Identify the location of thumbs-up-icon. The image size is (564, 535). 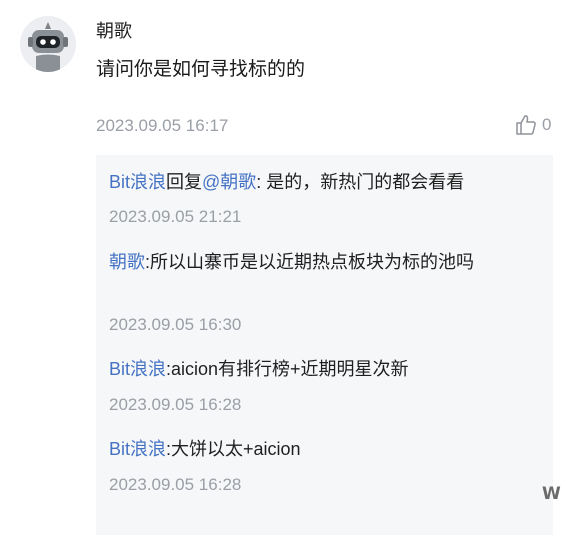
(526, 125).